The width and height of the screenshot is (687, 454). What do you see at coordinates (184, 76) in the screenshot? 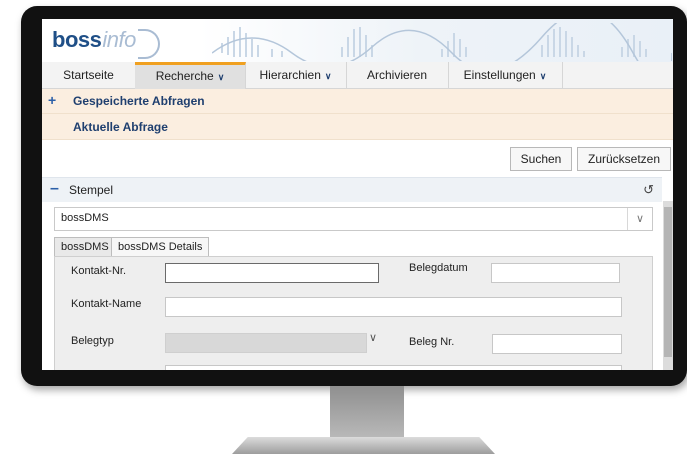
I see `nav-label: Recherche` at bounding box center [184, 76].